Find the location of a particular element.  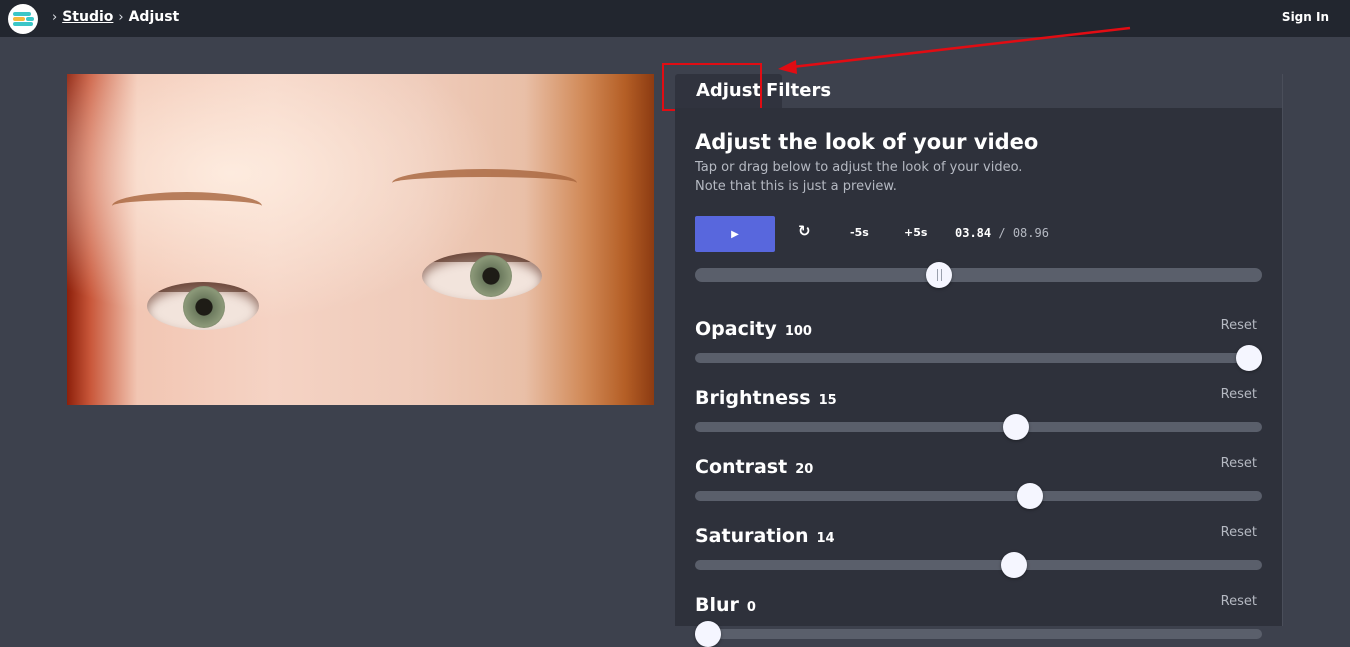

playback-scrubber is located at coordinates (978, 275).